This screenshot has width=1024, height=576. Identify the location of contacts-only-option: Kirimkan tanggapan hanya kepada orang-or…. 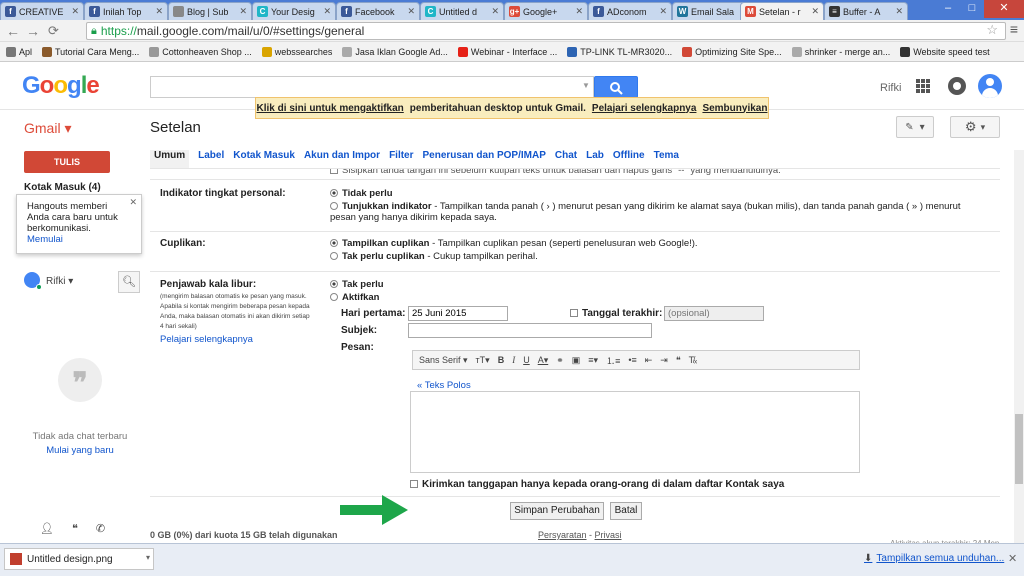
(597, 484).